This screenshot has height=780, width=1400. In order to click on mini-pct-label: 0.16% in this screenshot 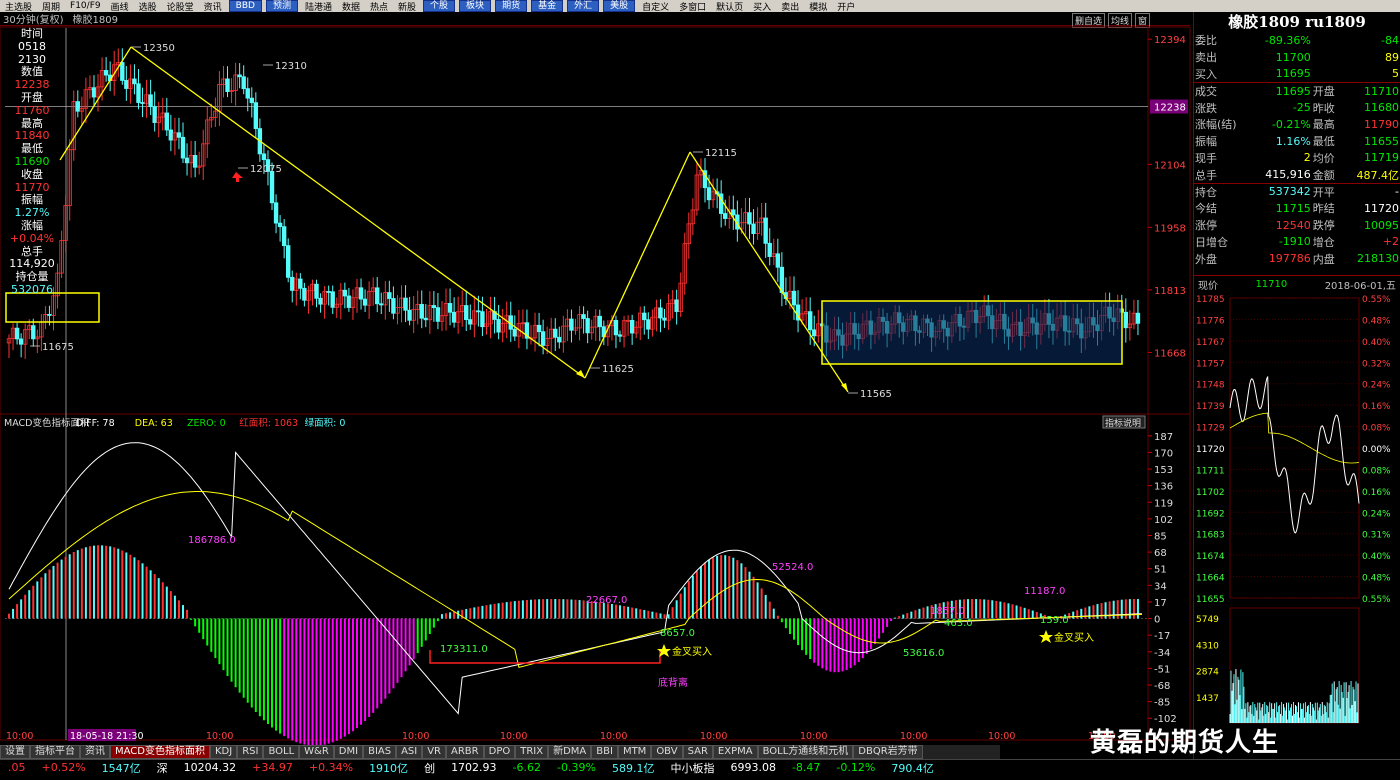, I will do `click(1376, 407)`.